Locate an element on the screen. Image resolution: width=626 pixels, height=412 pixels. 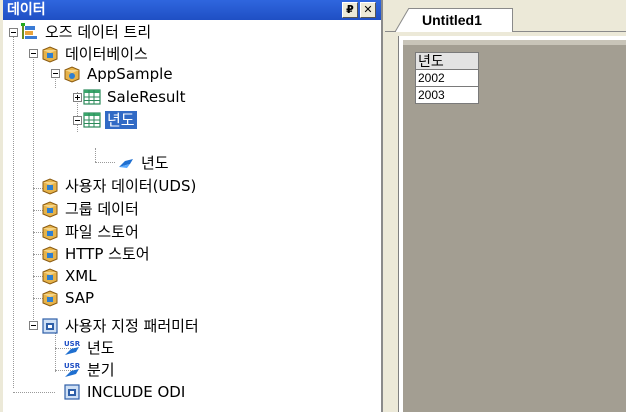
tree-node-include-odi: INCLUDE ODI is located at coordinates (125, 392).